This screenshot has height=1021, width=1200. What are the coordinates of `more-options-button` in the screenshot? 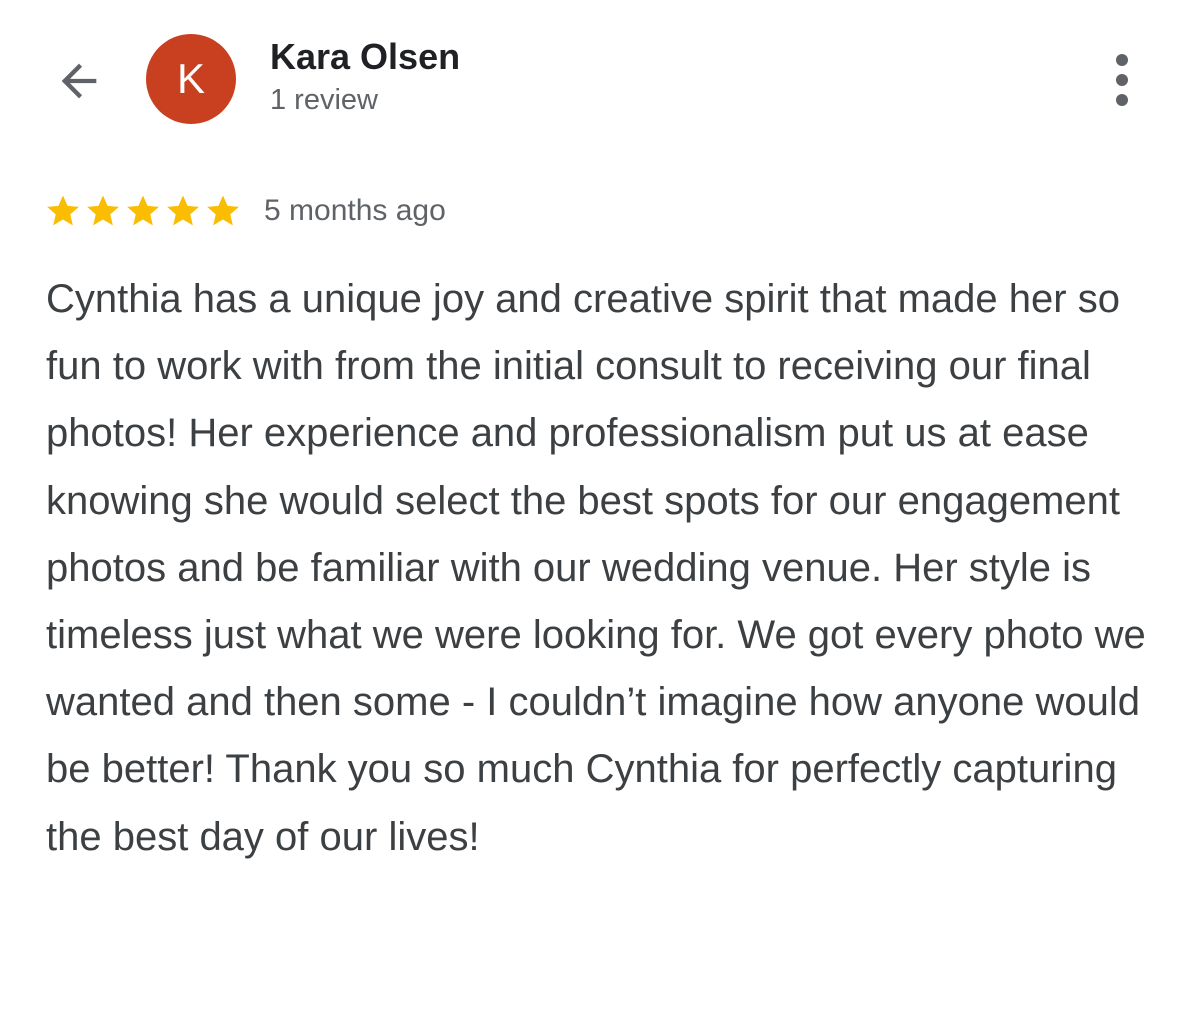 It's located at (1122, 80).